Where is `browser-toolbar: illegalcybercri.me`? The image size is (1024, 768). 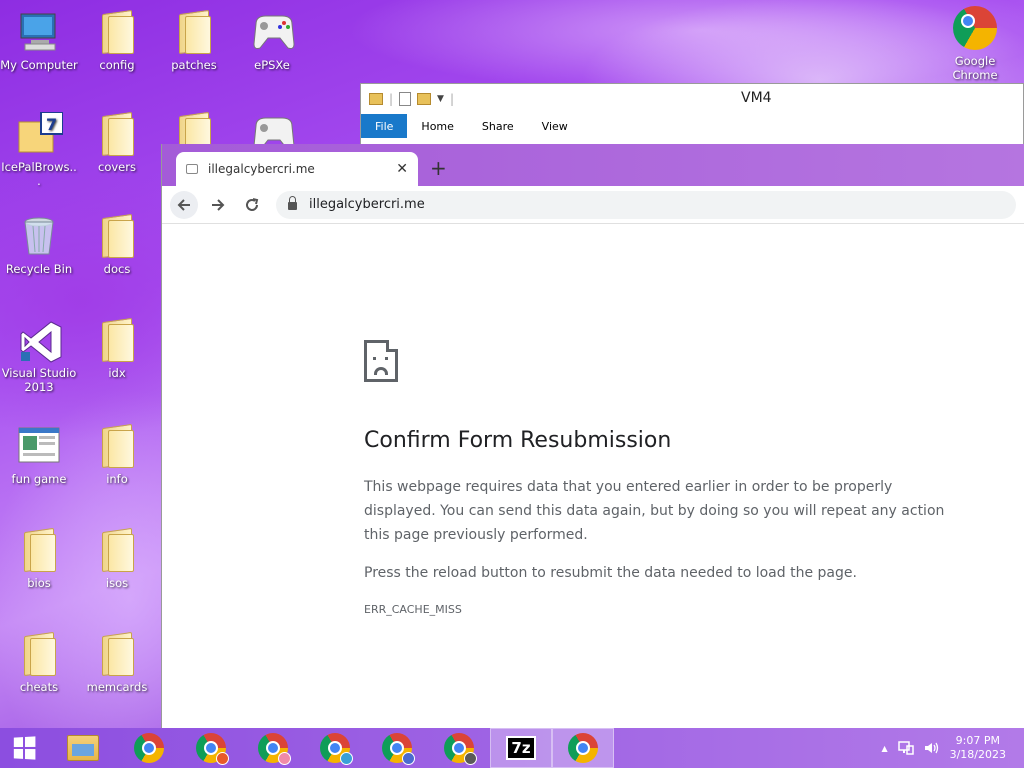
browser-toolbar: illegalcybercri.me is located at coordinates (593, 205).